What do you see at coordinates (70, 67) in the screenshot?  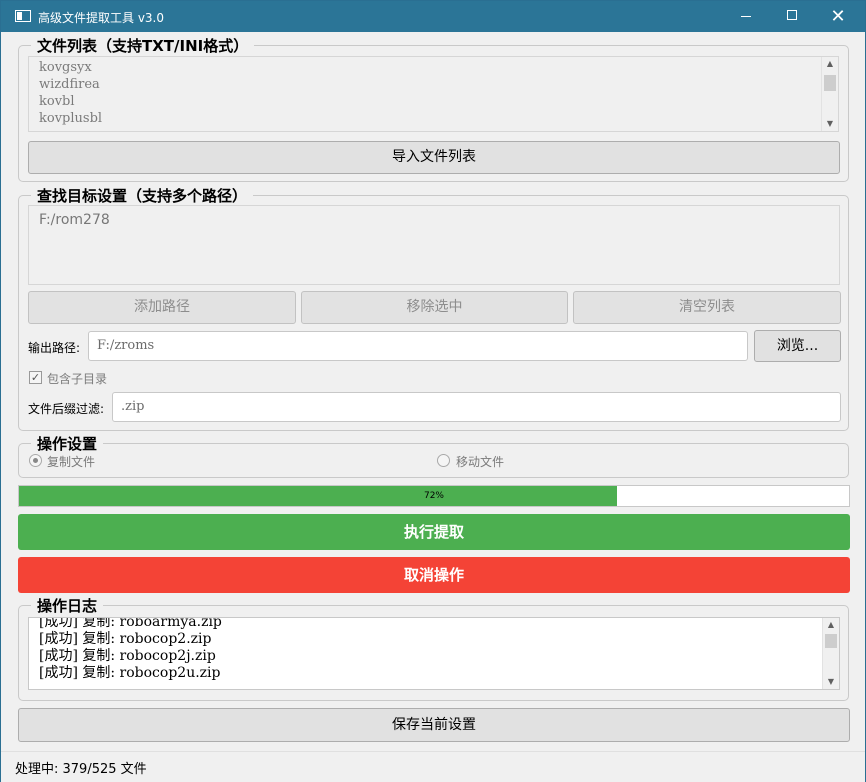 I see `list-item: kovgsyx` at bounding box center [70, 67].